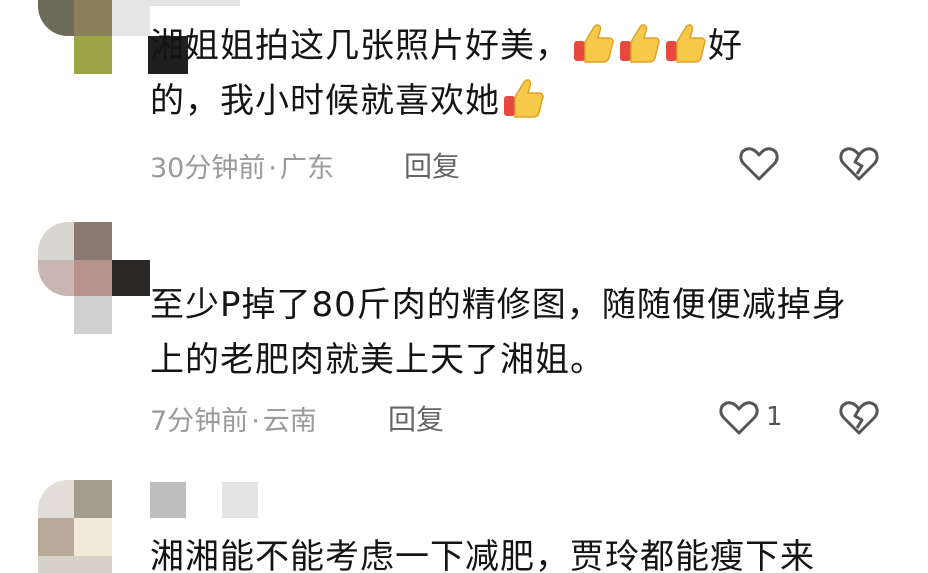 The height and width of the screenshot is (573, 928). I want to click on comment-location: 云南, so click(289, 421).